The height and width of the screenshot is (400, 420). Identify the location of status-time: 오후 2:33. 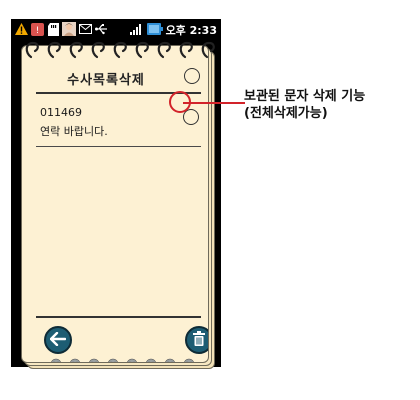
(191, 30).